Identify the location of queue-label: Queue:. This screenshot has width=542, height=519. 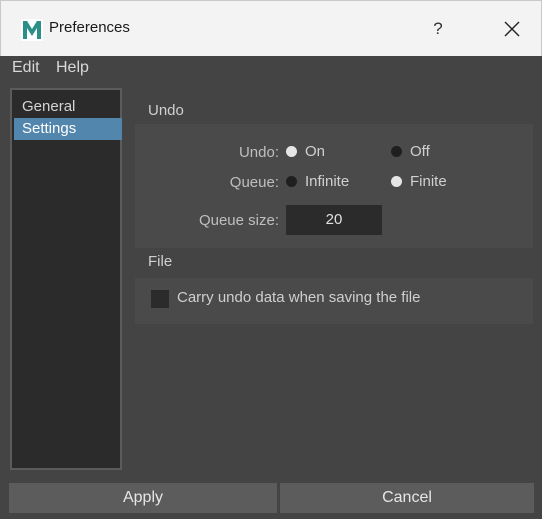
(254, 182).